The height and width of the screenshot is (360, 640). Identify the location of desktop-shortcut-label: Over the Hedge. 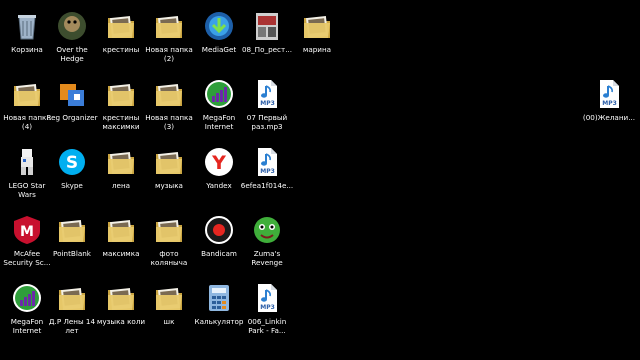
(72, 54).